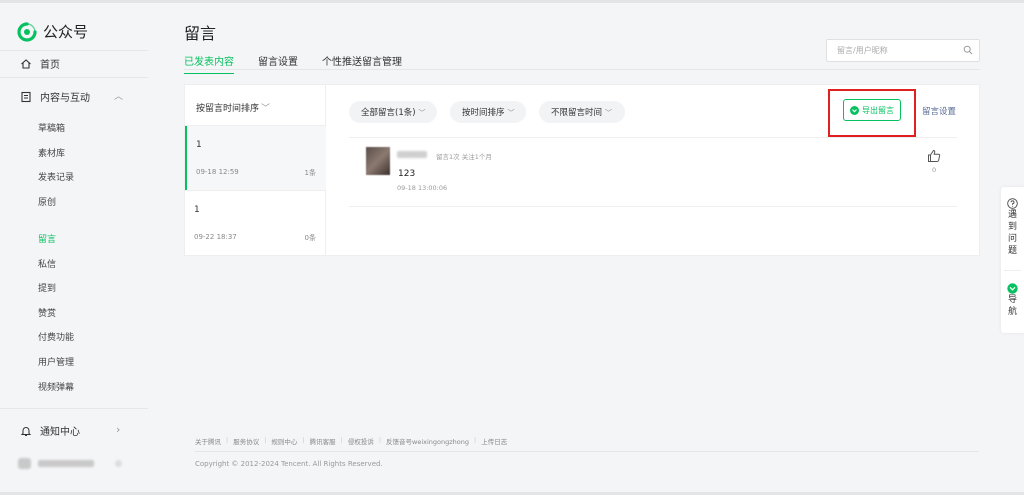 The image size is (1024, 495). I want to click on sort-dropdown: 按留言时间排序 ﹀, so click(233, 107).